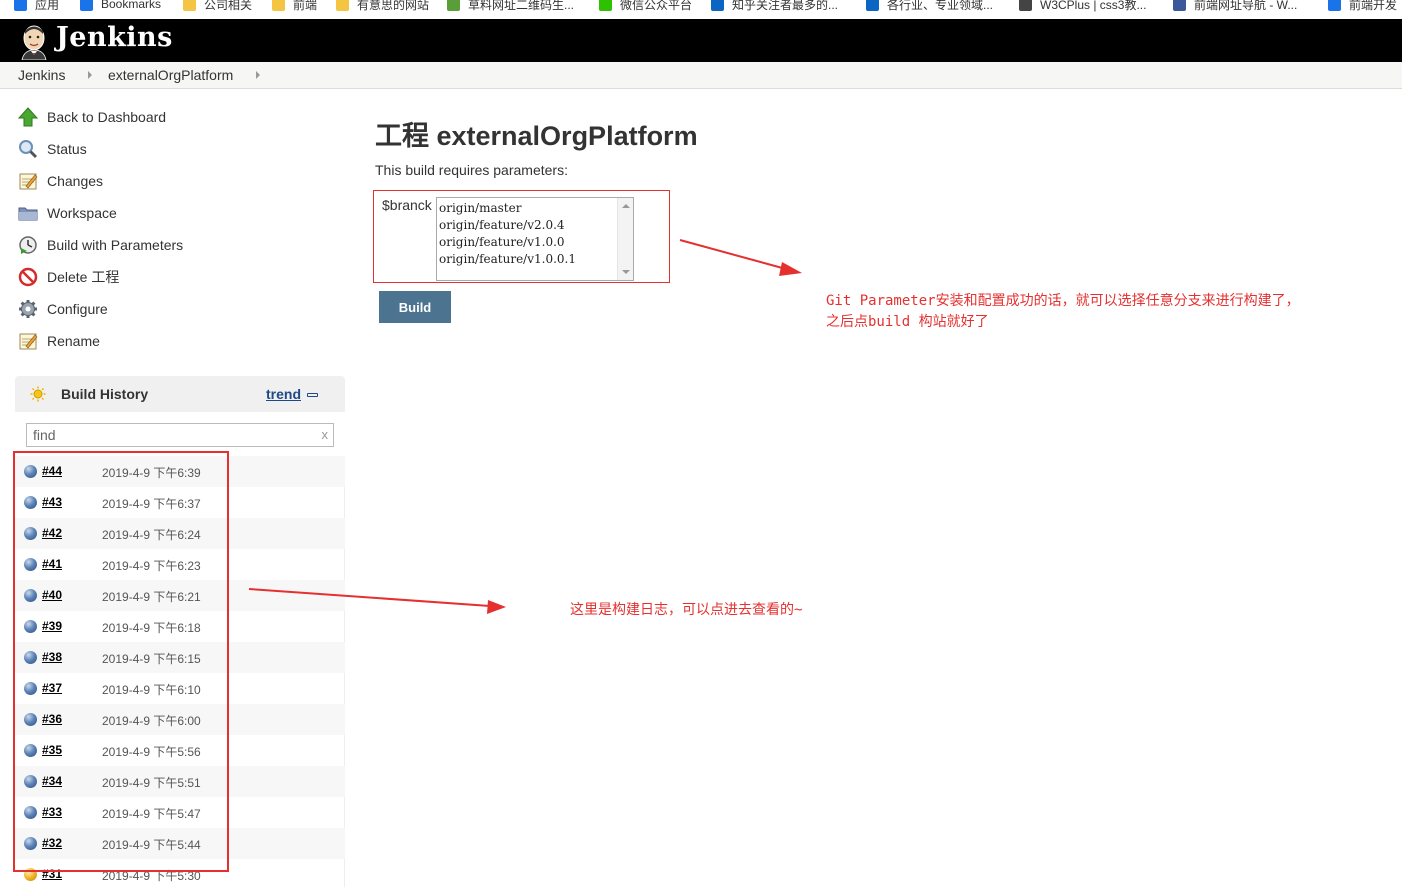 Image resolution: width=1402 pixels, height=887 pixels. Describe the element at coordinates (686, 610) in the screenshot. I see `annotation-history-note: 这里是构建日志，可以点进去查看的~` at that location.